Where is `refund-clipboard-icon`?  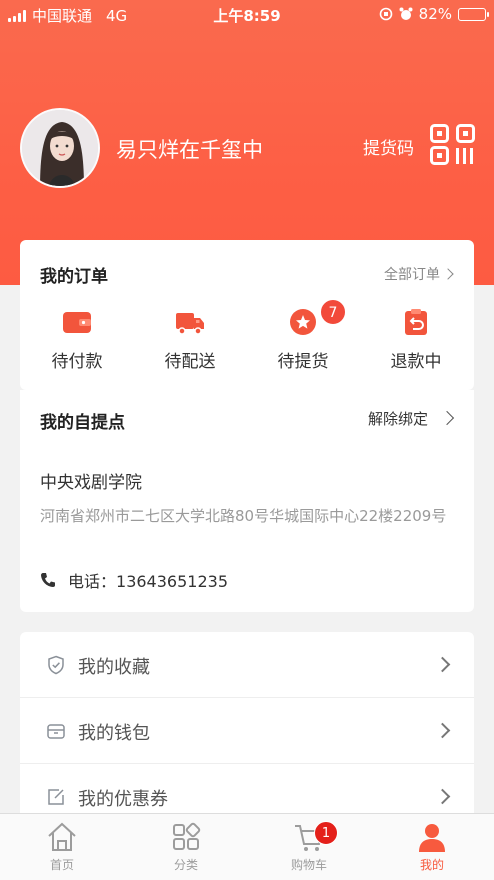 refund-clipboard-icon is located at coordinates (416, 322).